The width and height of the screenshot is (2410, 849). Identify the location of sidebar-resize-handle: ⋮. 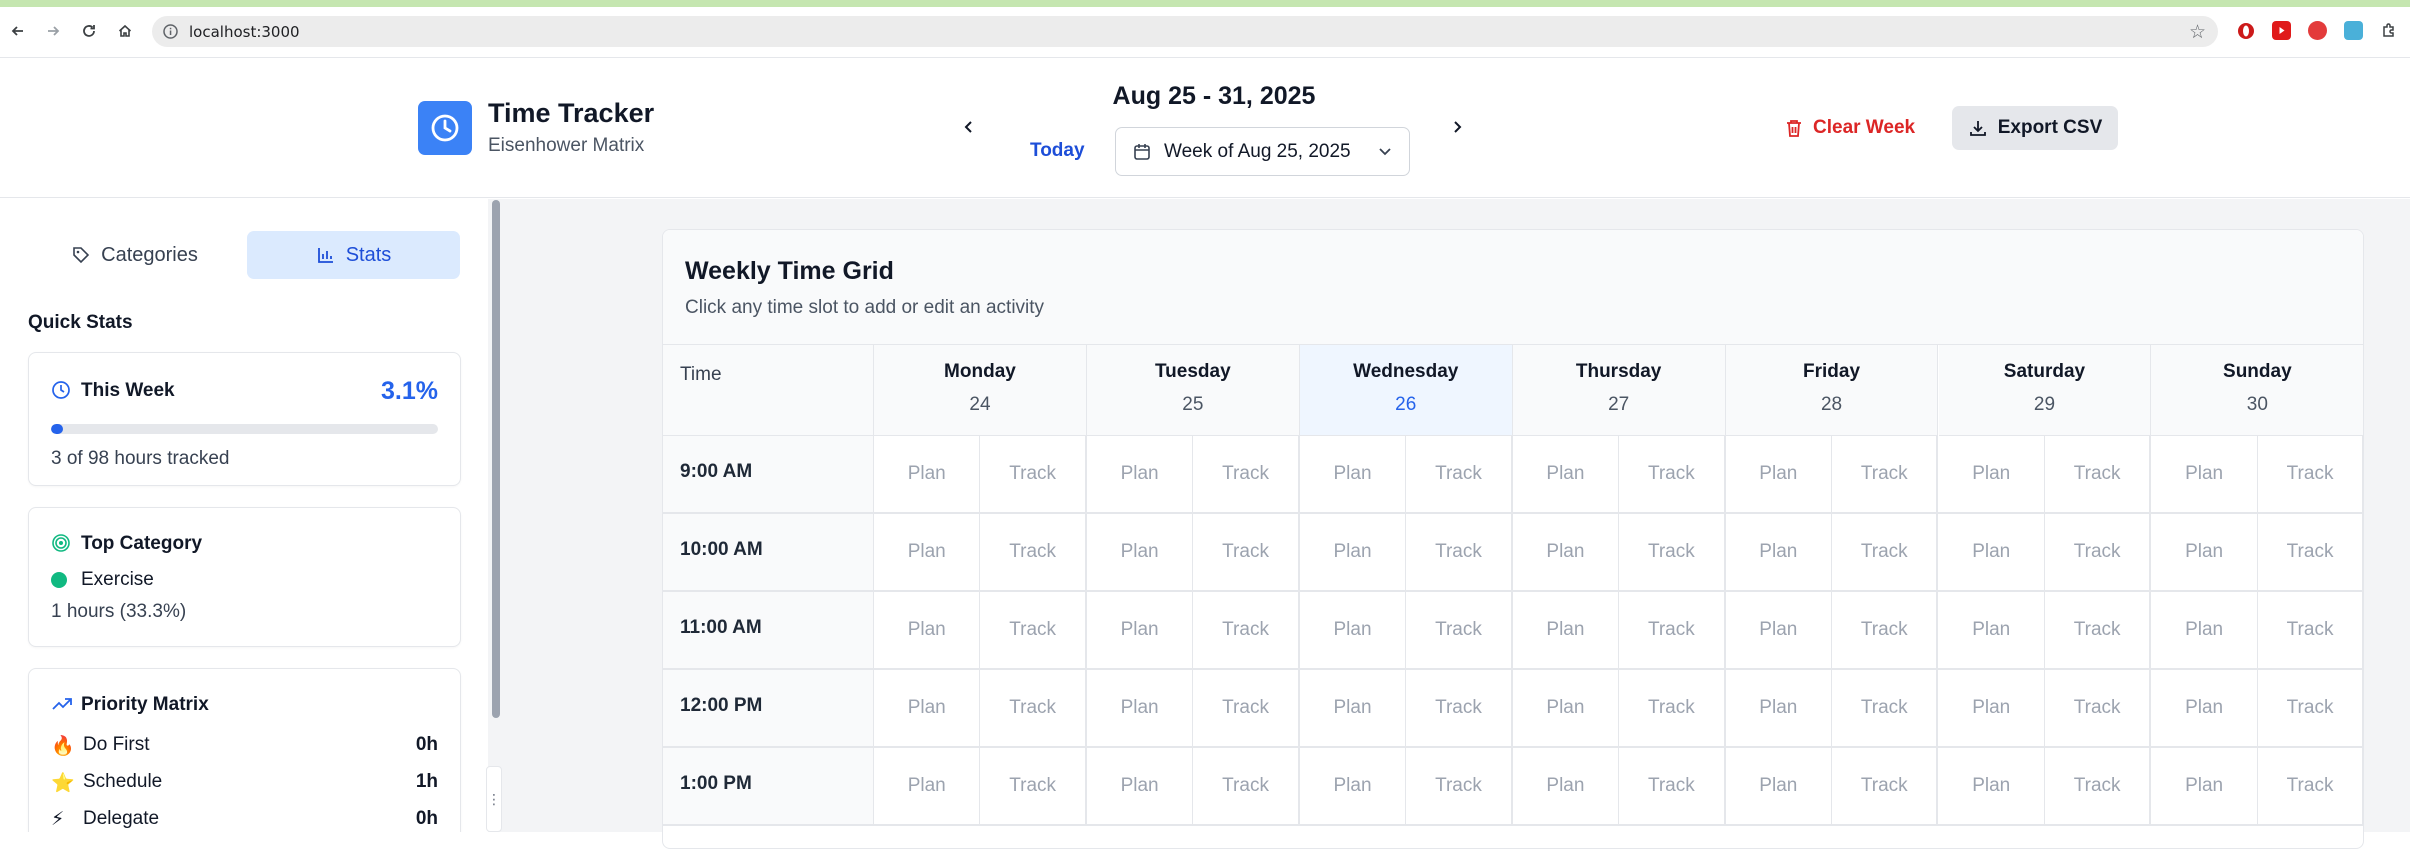
(494, 799).